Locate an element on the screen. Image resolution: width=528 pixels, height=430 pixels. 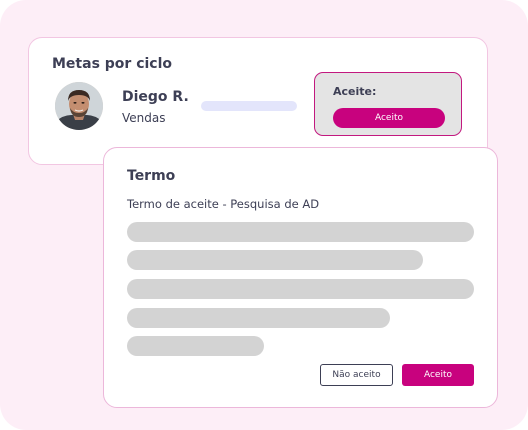
acceptance-box: Aceite: Aceito is located at coordinates (388, 104).